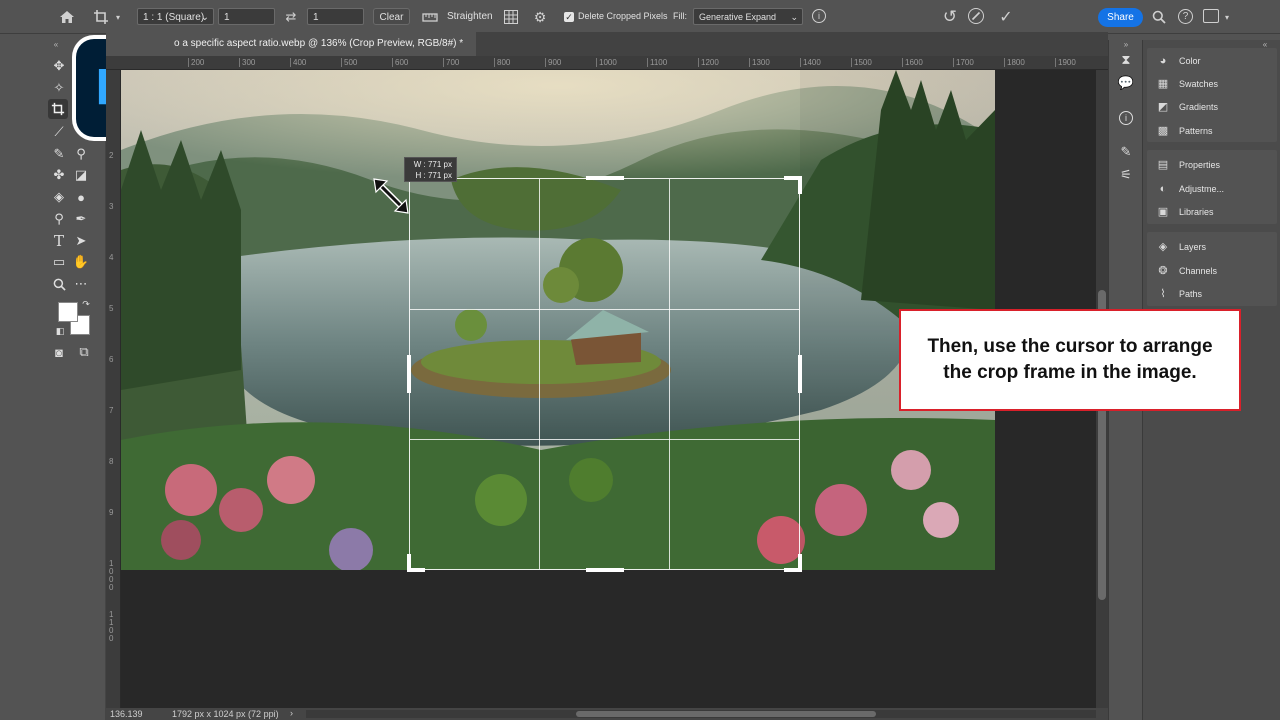 This screenshot has height=720, width=1280. What do you see at coordinates (430, 16) in the screenshot?
I see `straighten-icon` at bounding box center [430, 16].